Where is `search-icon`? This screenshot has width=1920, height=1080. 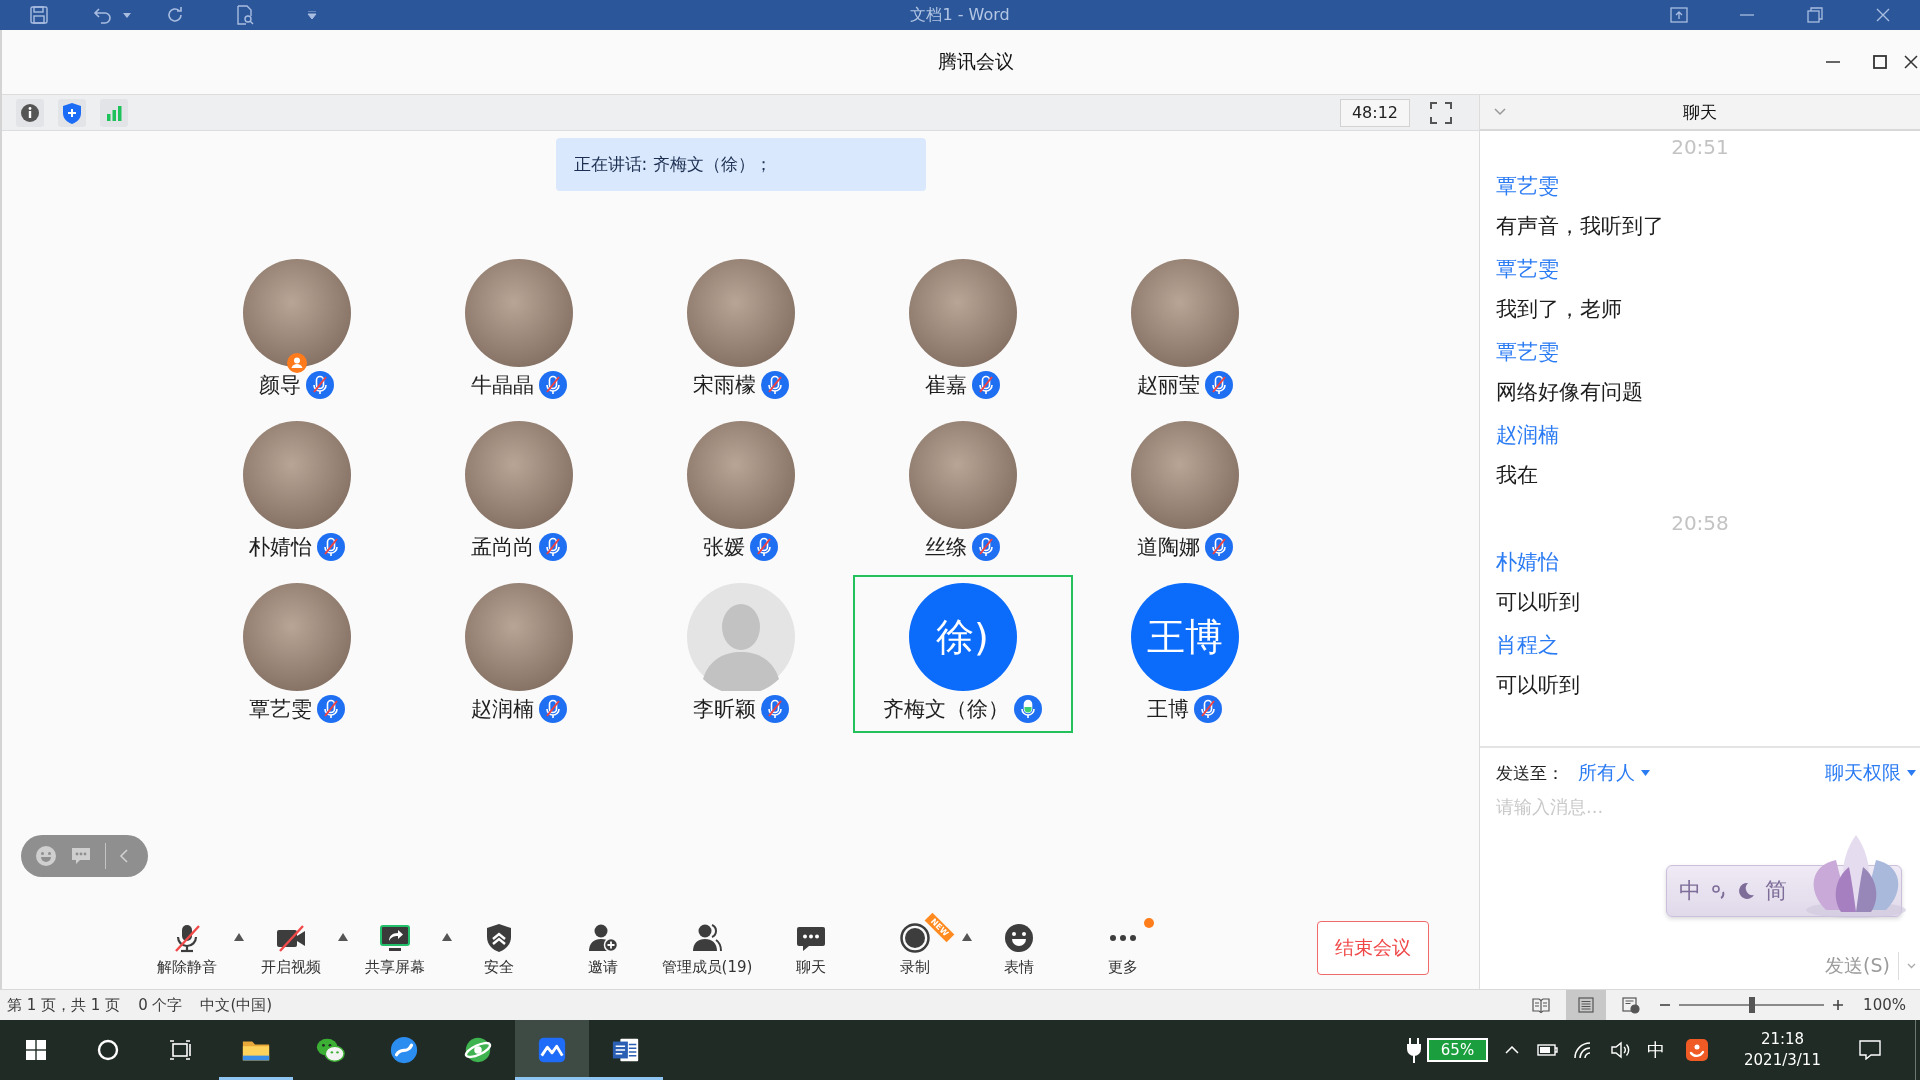
search-icon is located at coordinates (108, 1050).